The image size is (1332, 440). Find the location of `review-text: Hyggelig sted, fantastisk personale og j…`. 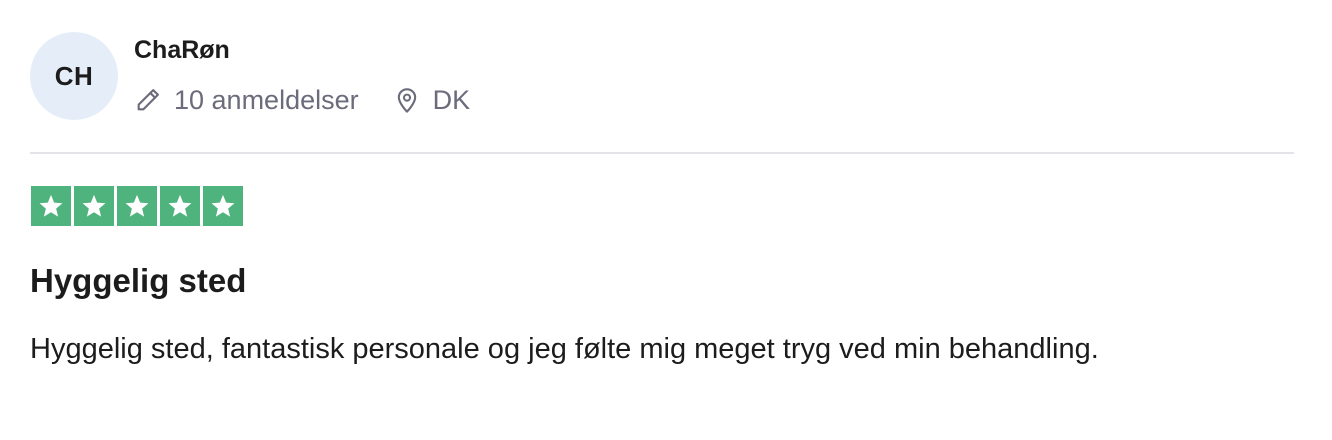

review-text: Hyggelig sted, fantastisk personale og j… is located at coordinates (564, 349).